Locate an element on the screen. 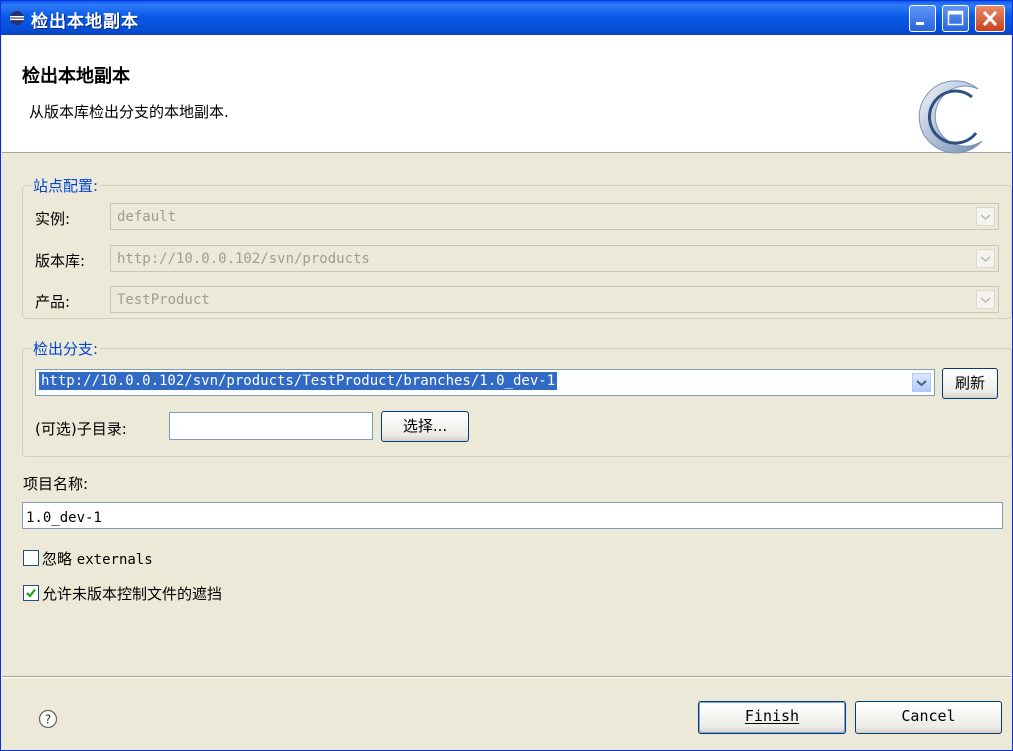 This screenshot has height=751, width=1013. help-icon: ? is located at coordinates (48, 719).